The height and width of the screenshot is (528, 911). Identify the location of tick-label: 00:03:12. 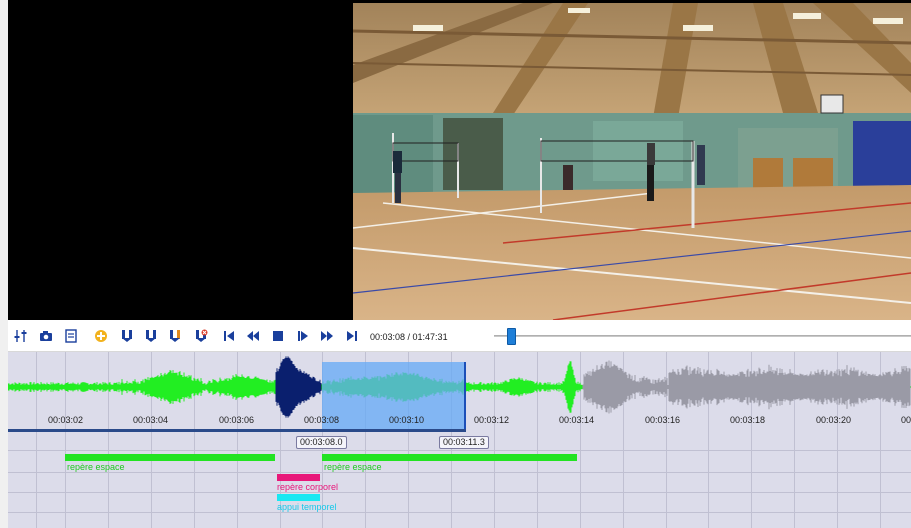
(492, 420).